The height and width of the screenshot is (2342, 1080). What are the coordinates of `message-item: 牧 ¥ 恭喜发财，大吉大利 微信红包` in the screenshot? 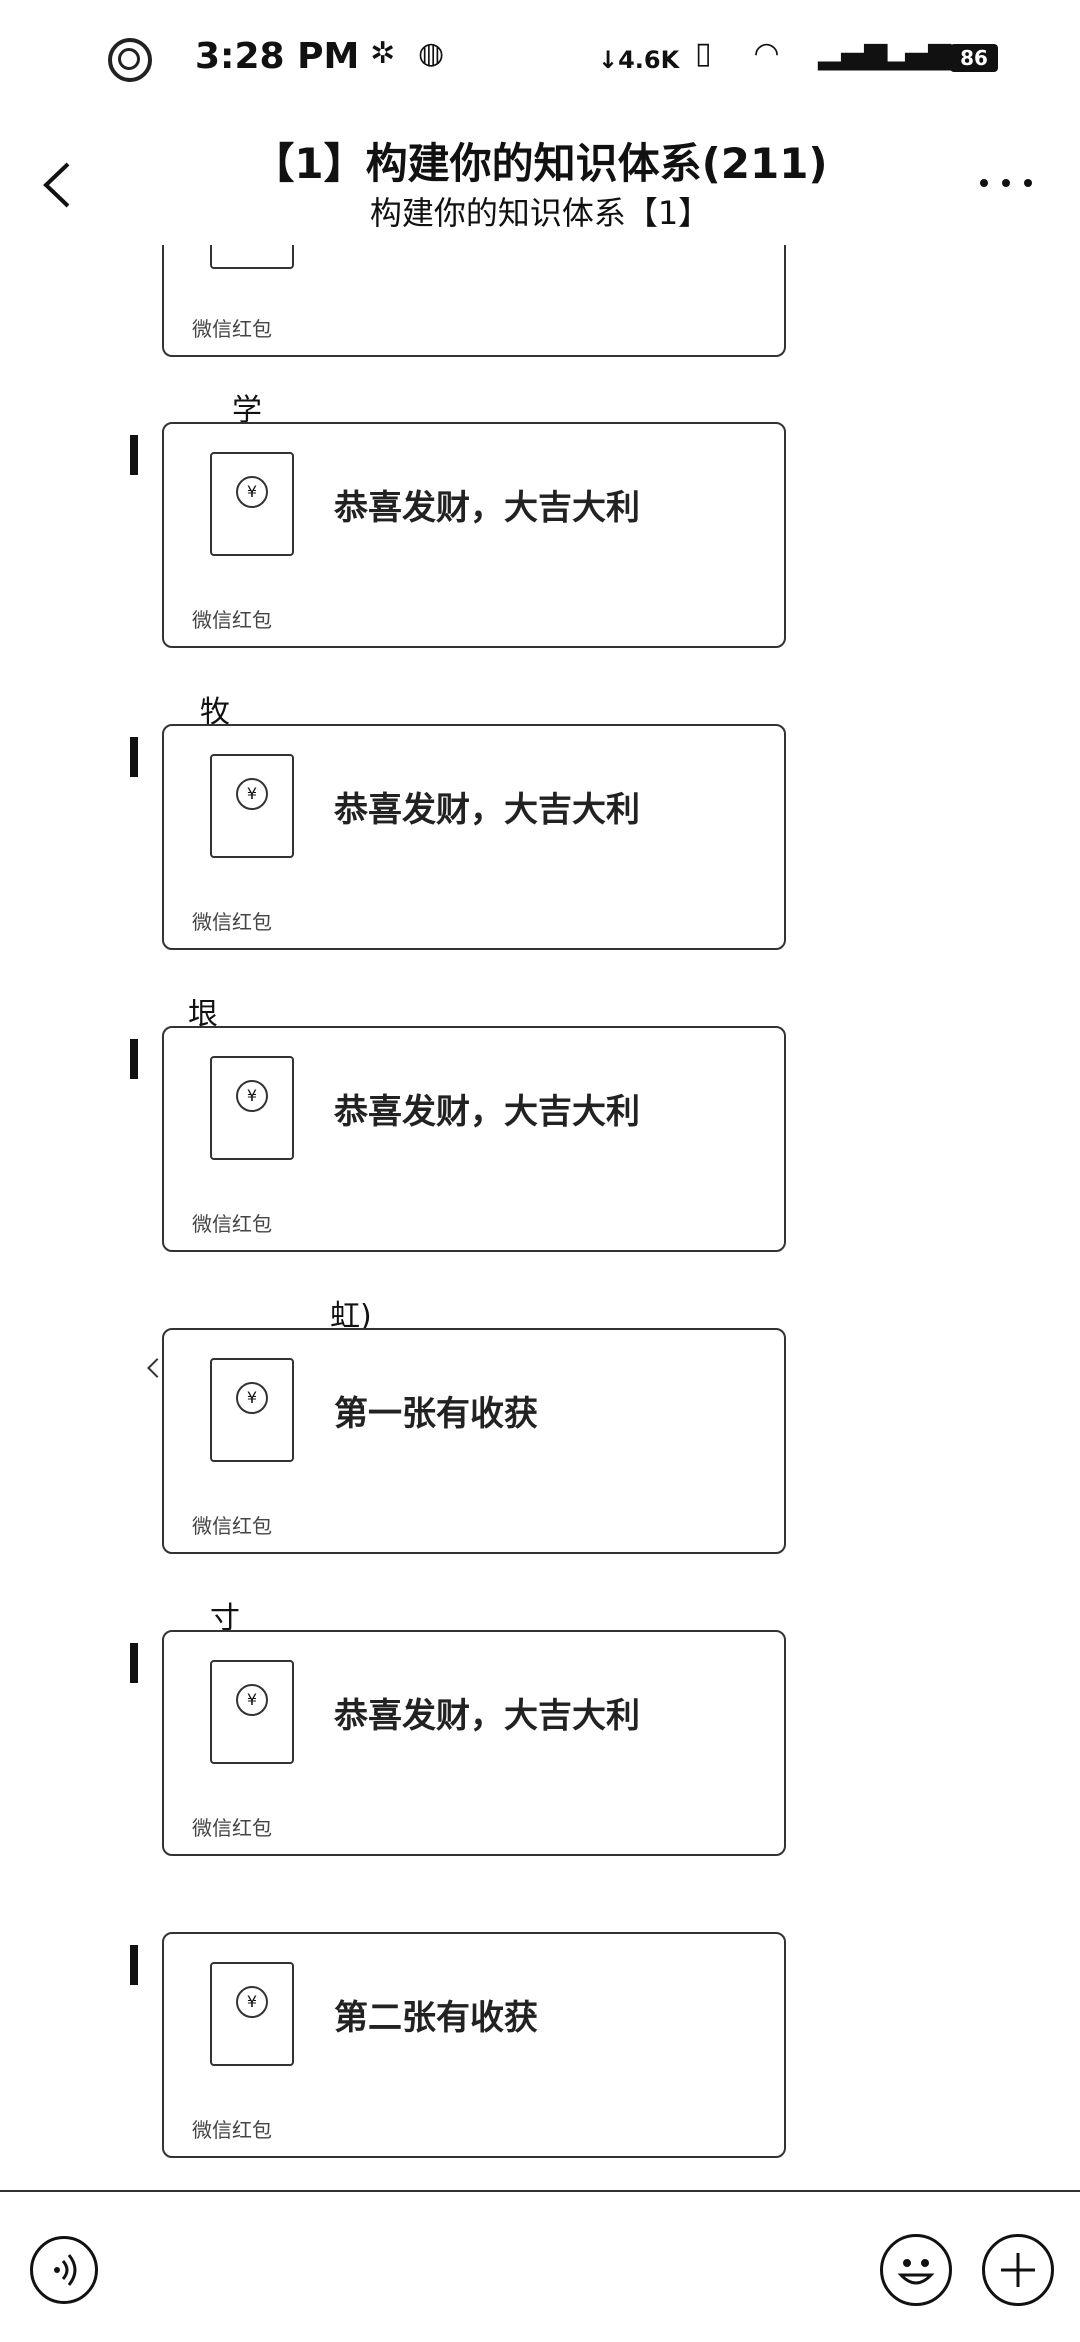 It's located at (540, 837).